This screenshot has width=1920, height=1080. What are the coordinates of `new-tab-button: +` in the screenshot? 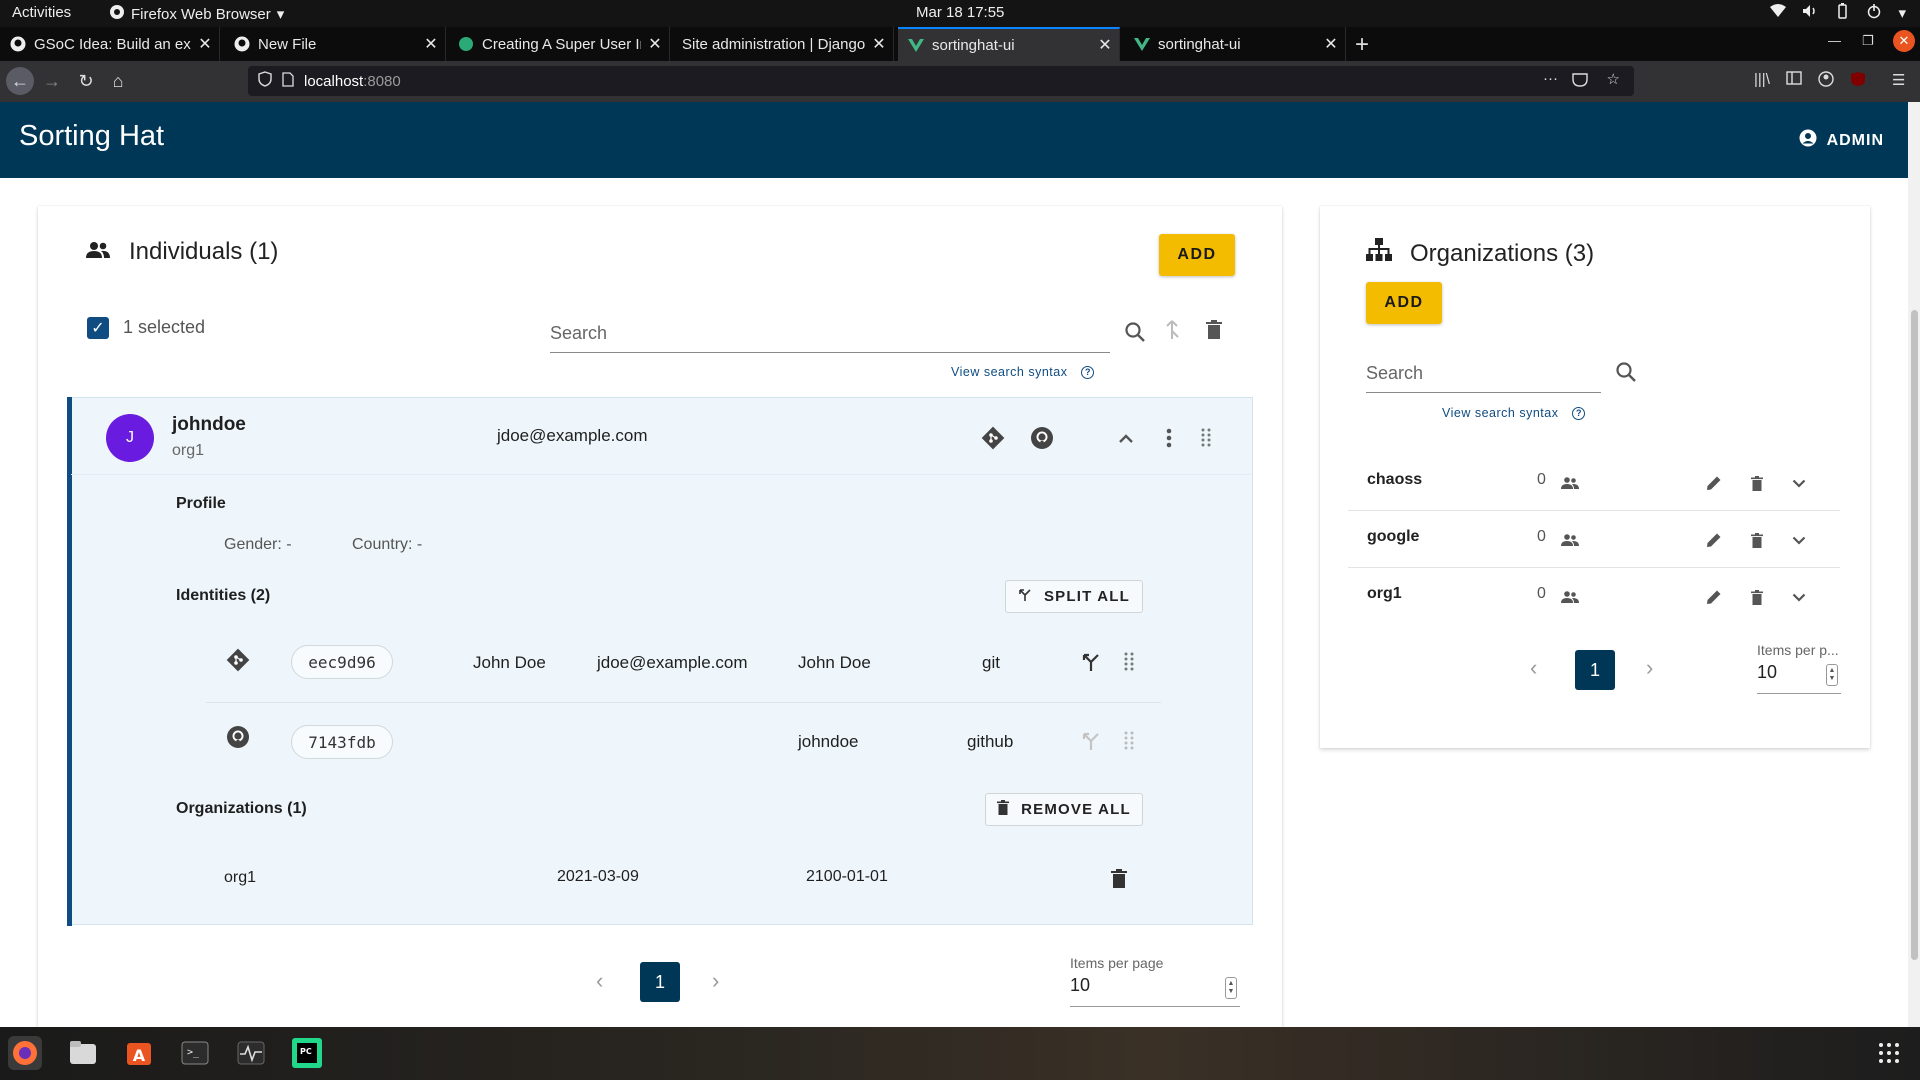 It's located at (1362, 45).